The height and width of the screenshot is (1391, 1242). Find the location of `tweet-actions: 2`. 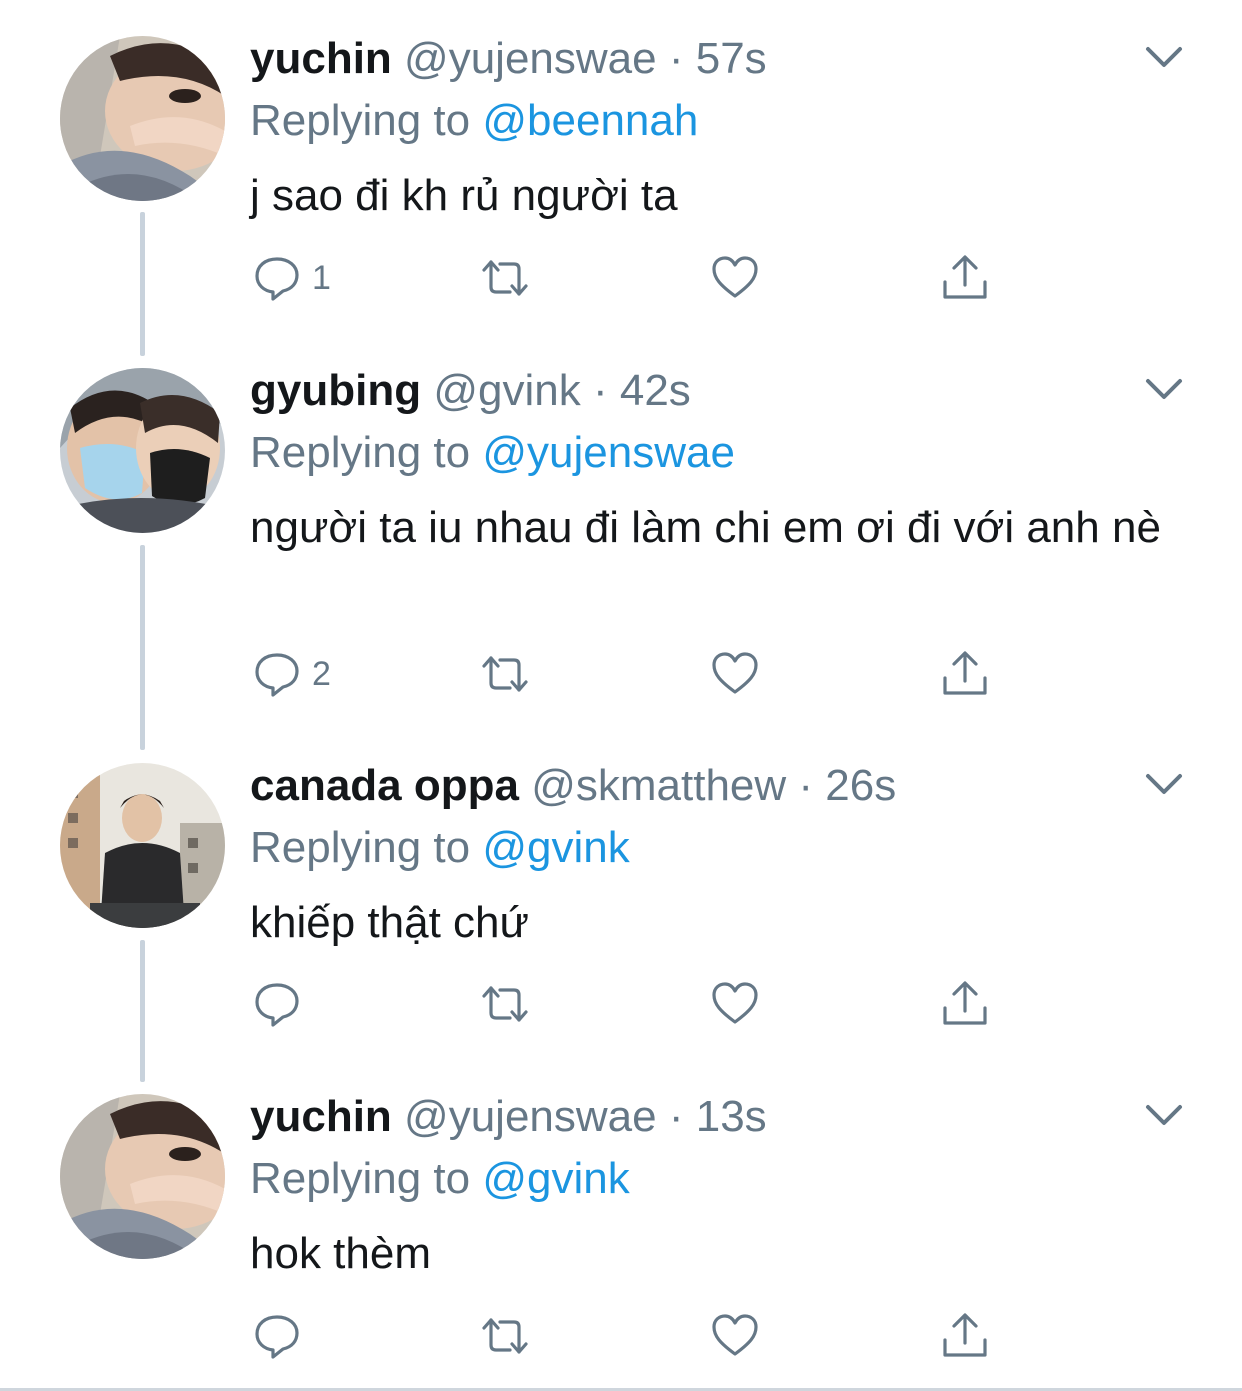

tweet-actions: 2 is located at coordinates (632, 674).